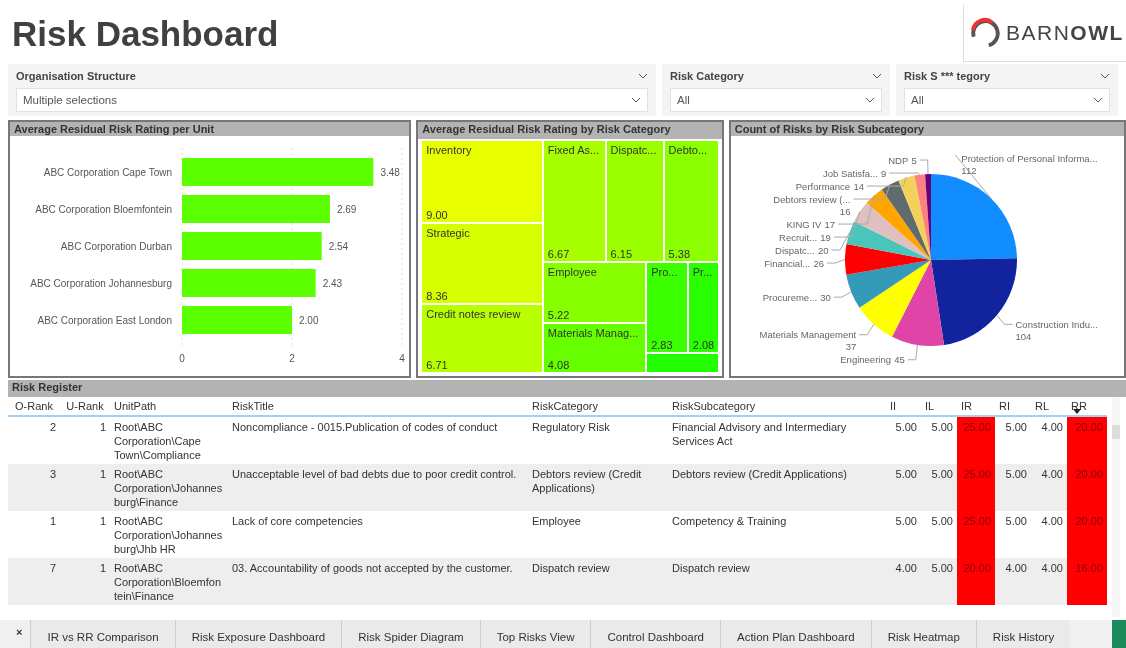  I want to click on data-label: 3.48, so click(390, 172).